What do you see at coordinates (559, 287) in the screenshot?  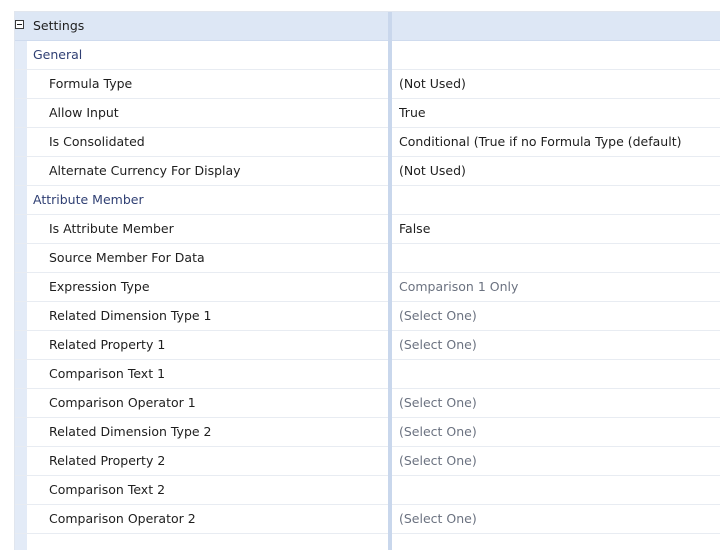 I see `property-value: Comparison 1 Only` at bounding box center [559, 287].